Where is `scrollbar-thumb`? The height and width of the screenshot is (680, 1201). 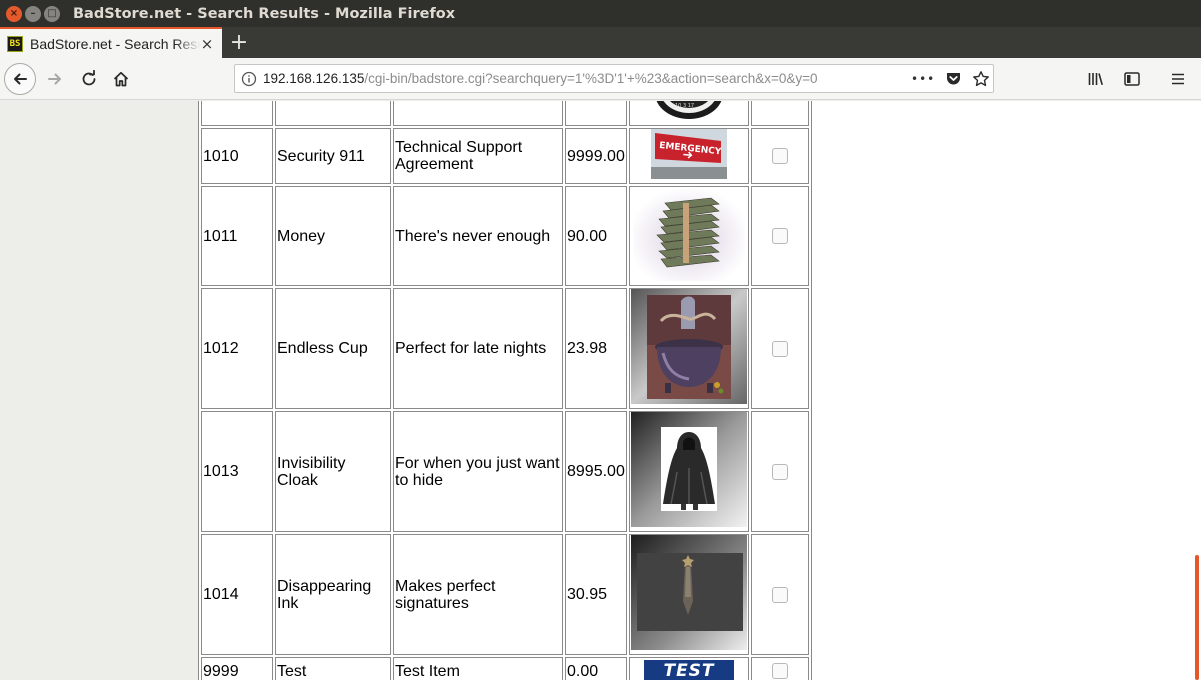
scrollbar-thumb is located at coordinates (1197, 617).